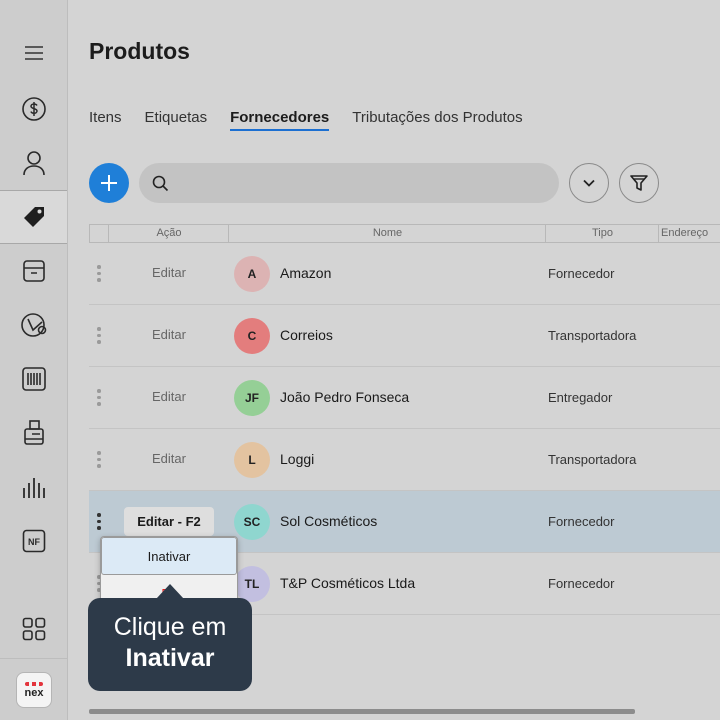  Describe the element at coordinates (364, 183) in the screenshot. I see `search-input` at that location.